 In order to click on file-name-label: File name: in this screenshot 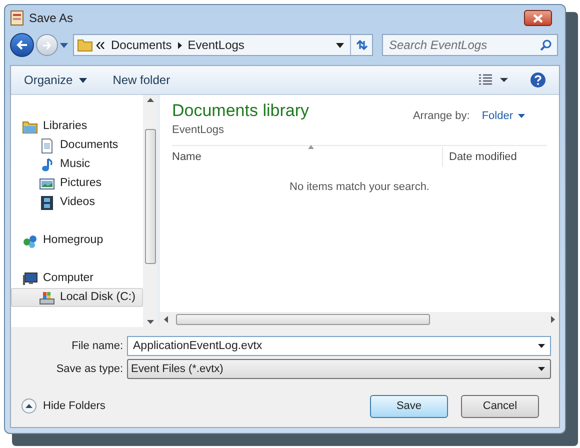, I will do `click(97, 346)`.